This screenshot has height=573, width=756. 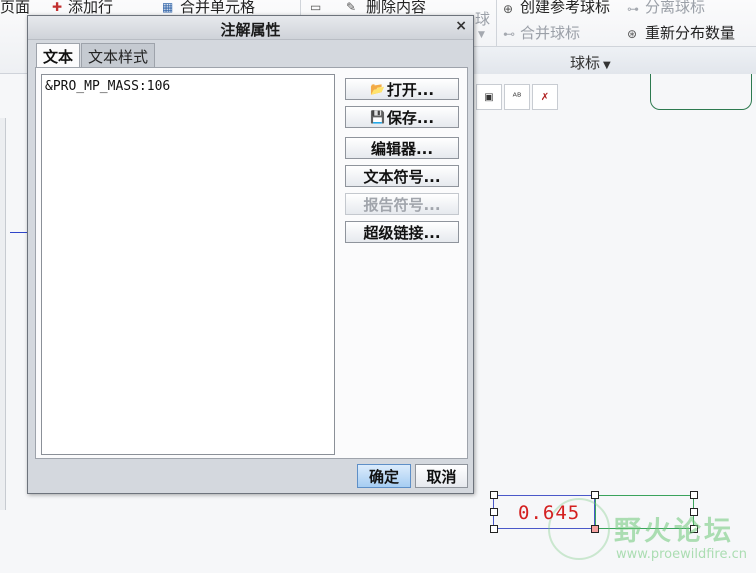 What do you see at coordinates (15, 8) in the screenshot?
I see `ribbon-page-button: 页面` at bounding box center [15, 8].